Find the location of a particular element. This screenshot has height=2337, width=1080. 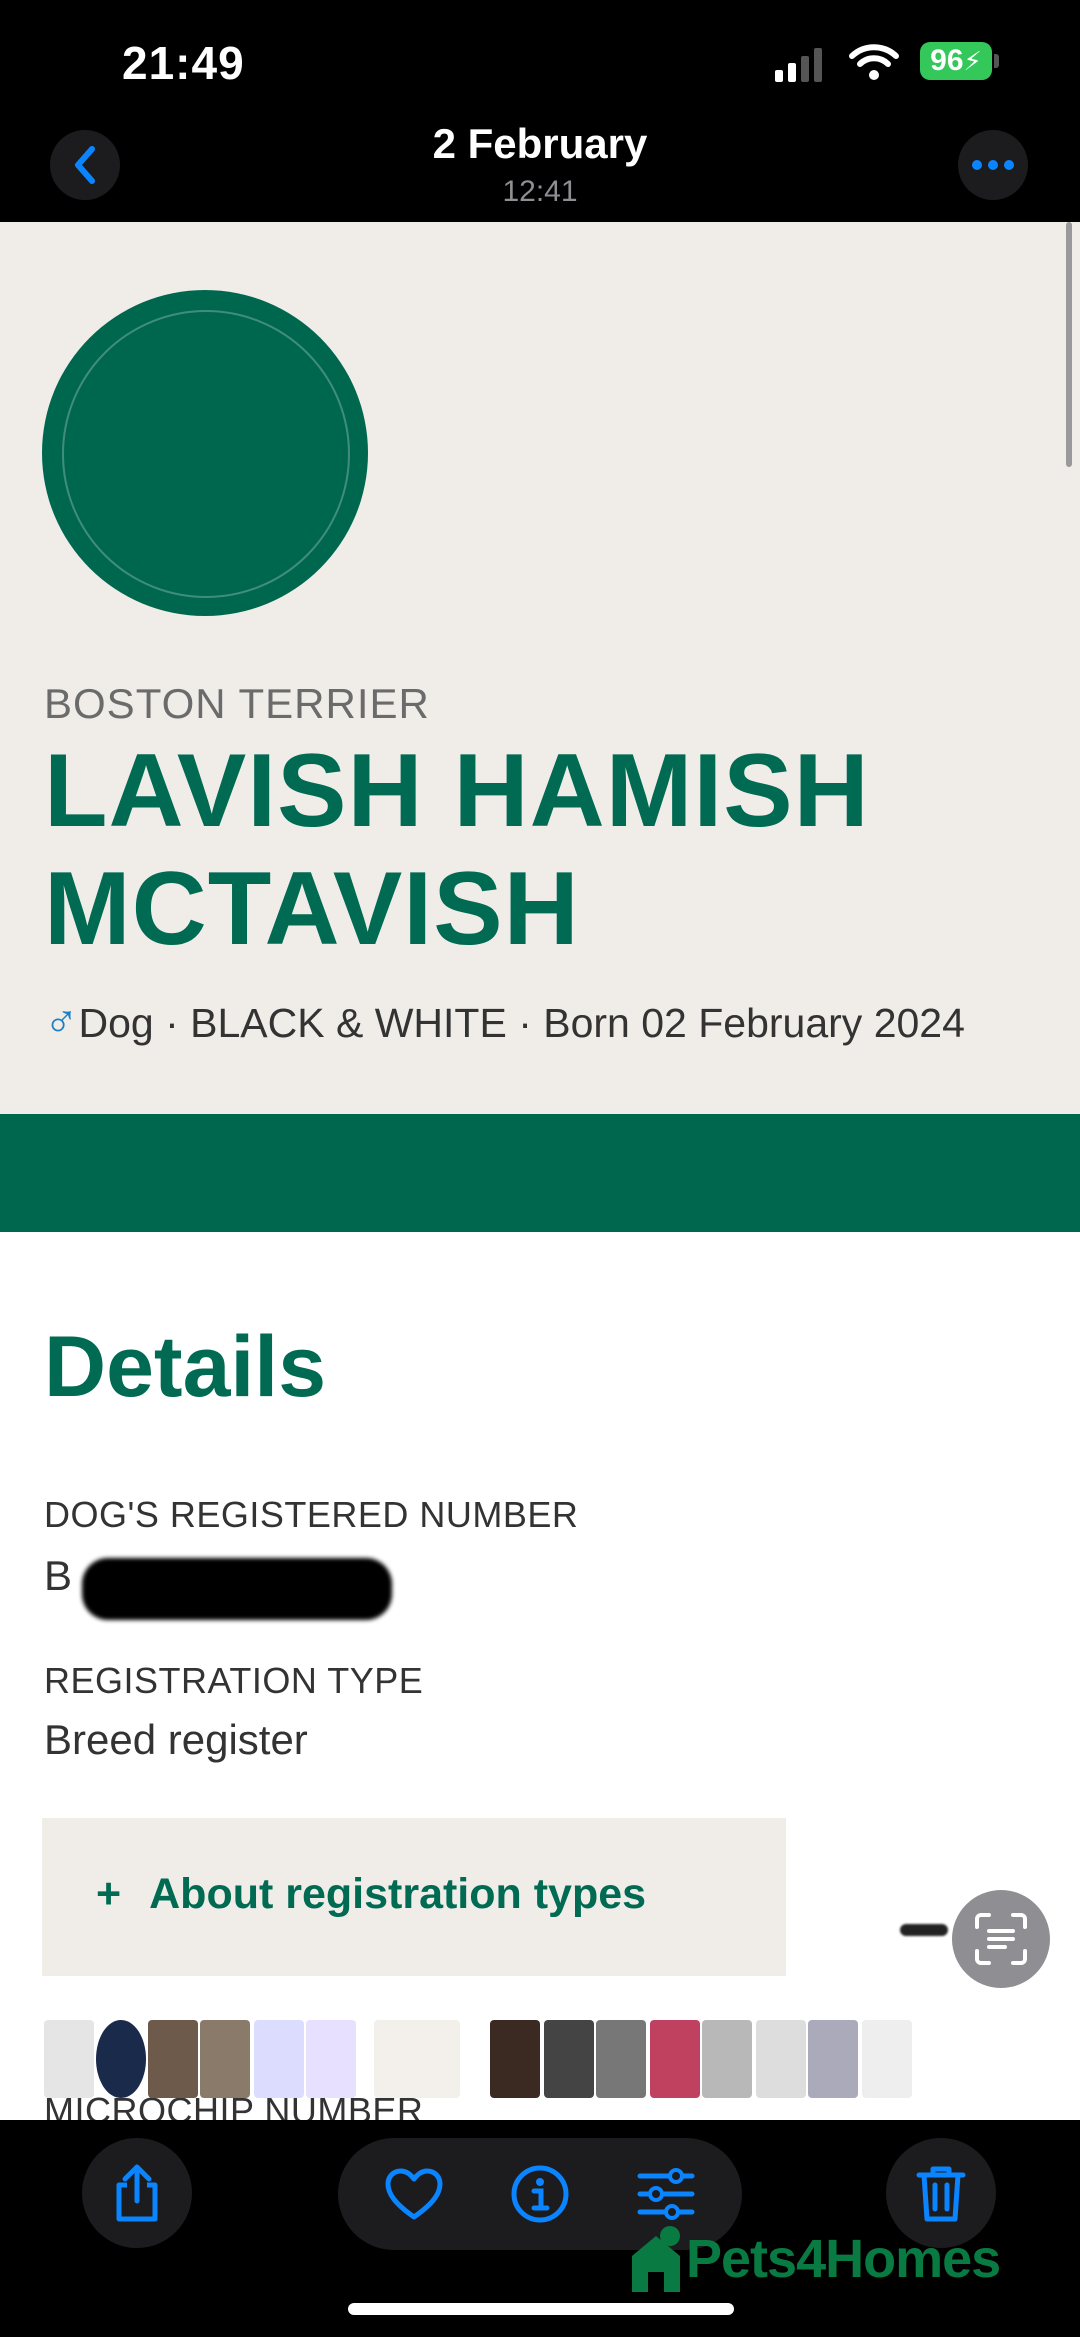

photo-time-subtitle: 12:41 is located at coordinates (540, 191).